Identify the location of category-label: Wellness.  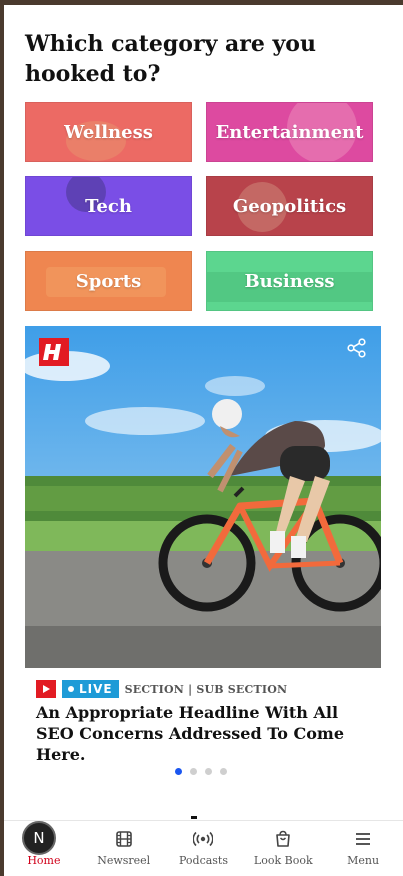
(108, 132).